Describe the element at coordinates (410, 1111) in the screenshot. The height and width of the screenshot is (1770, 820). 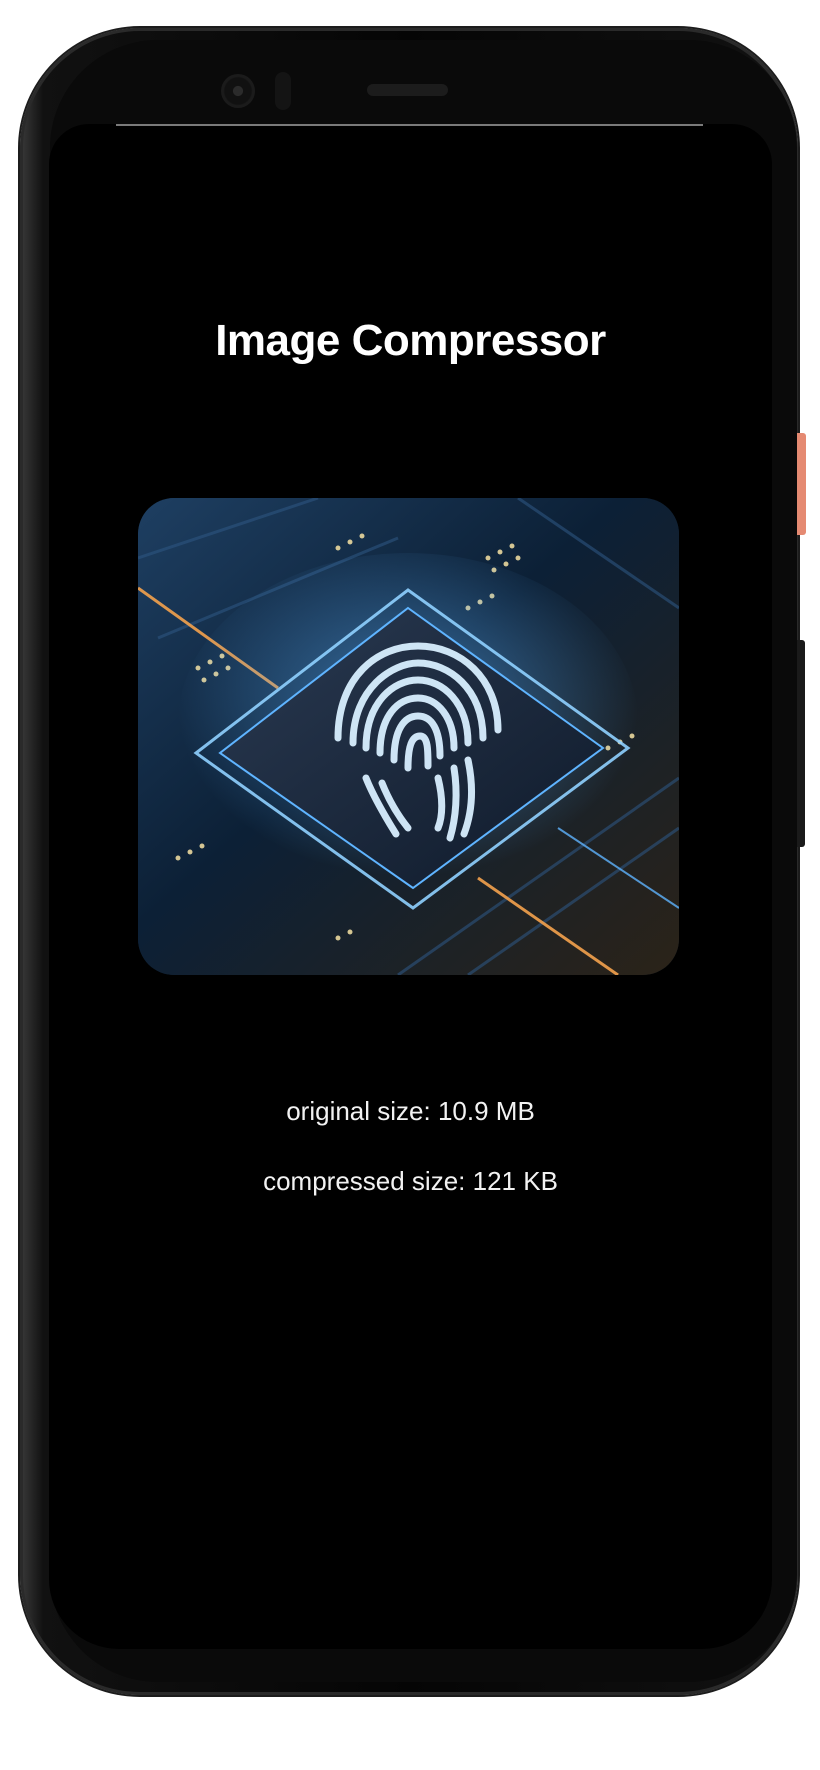
I see `original-size-label: original size: 10.9 MB` at that location.